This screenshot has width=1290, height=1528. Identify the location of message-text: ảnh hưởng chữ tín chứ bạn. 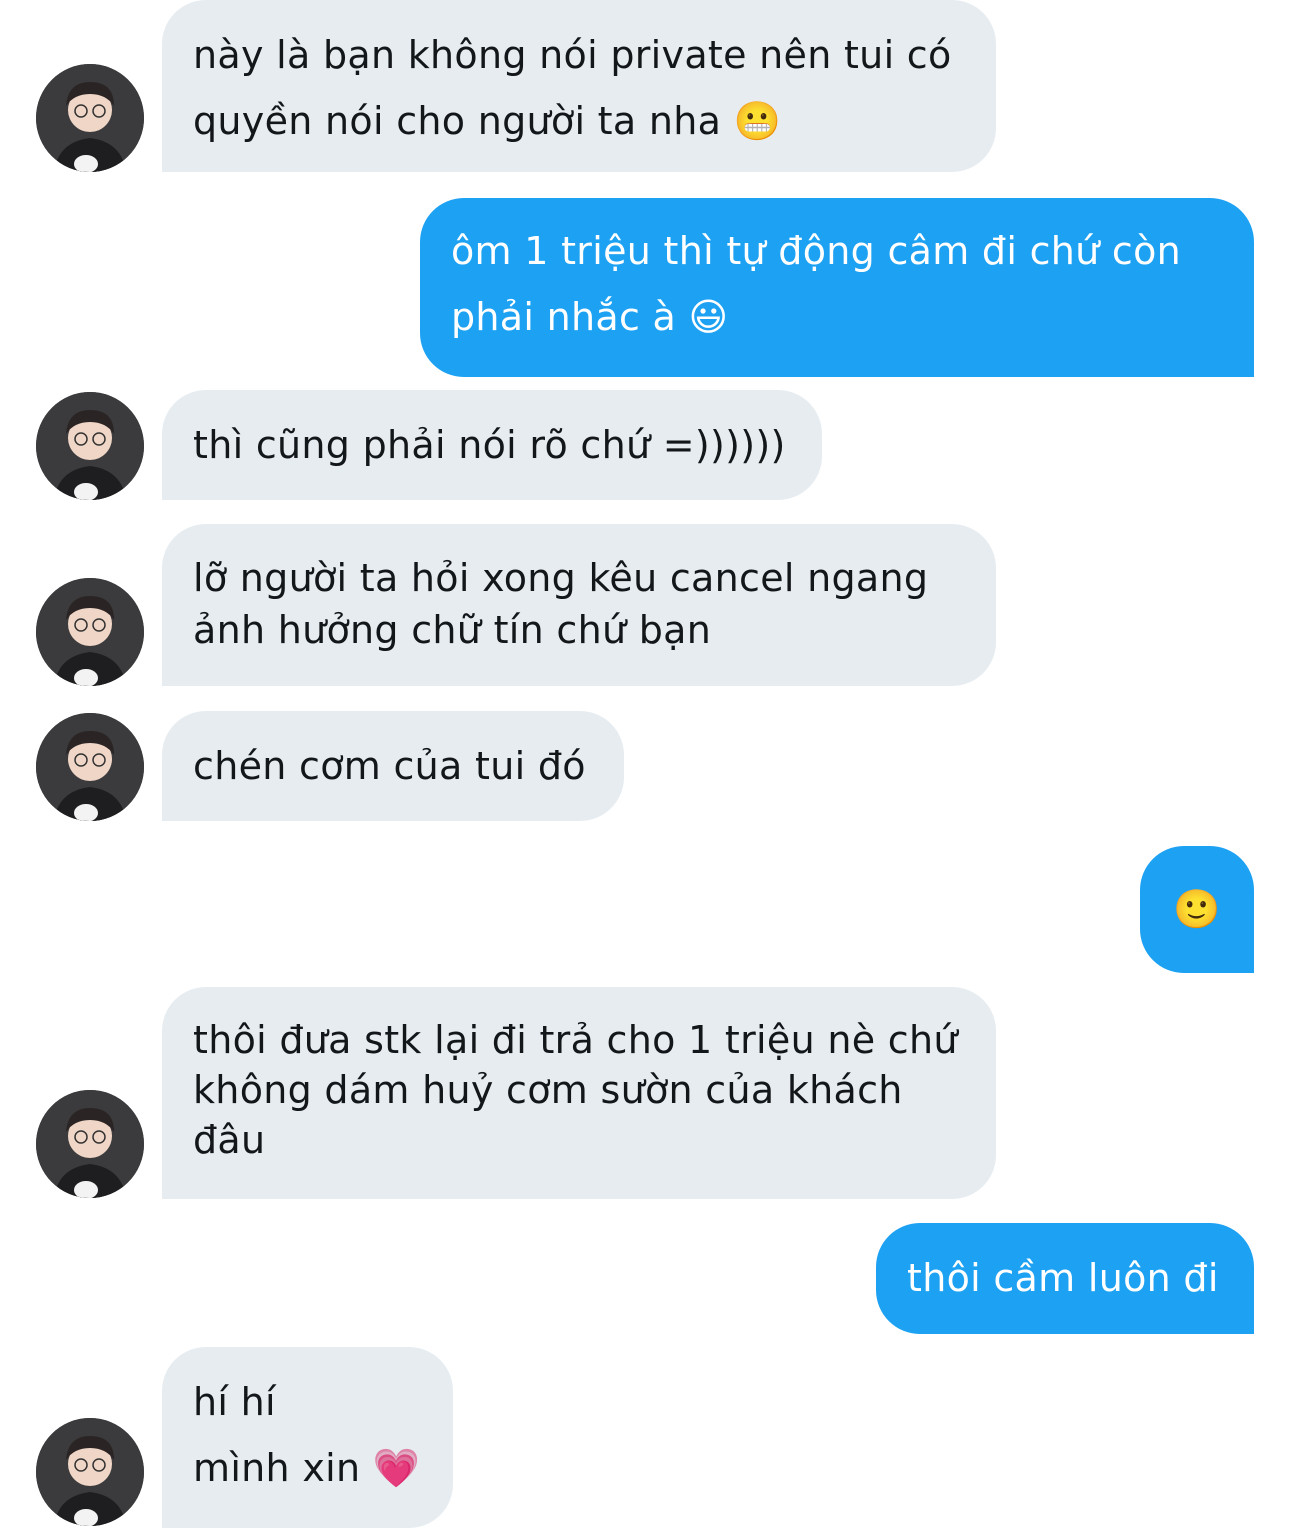
(452, 630).